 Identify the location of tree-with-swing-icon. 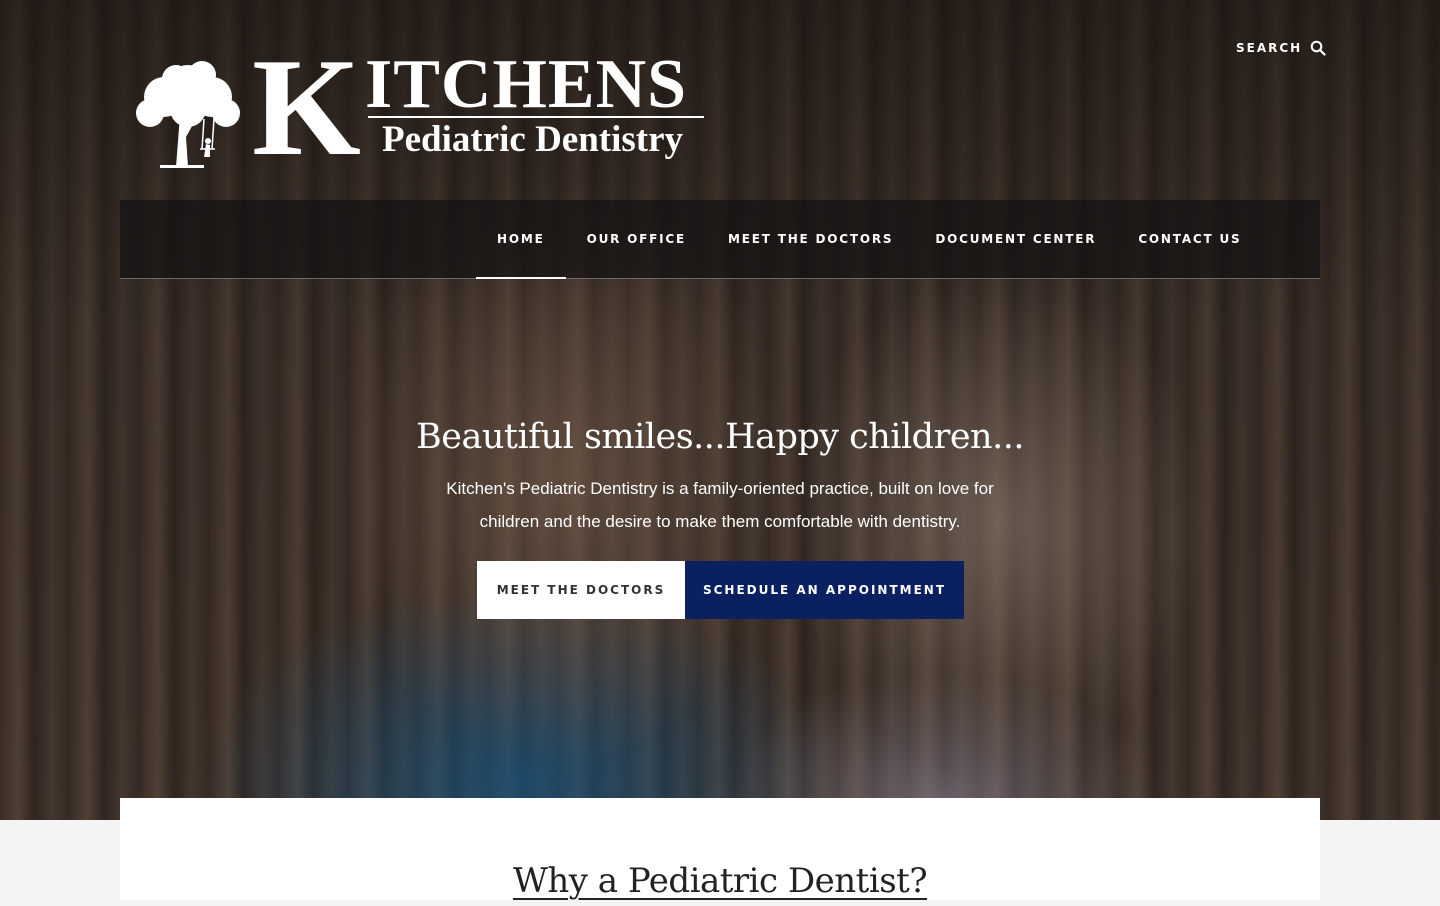
(188, 114).